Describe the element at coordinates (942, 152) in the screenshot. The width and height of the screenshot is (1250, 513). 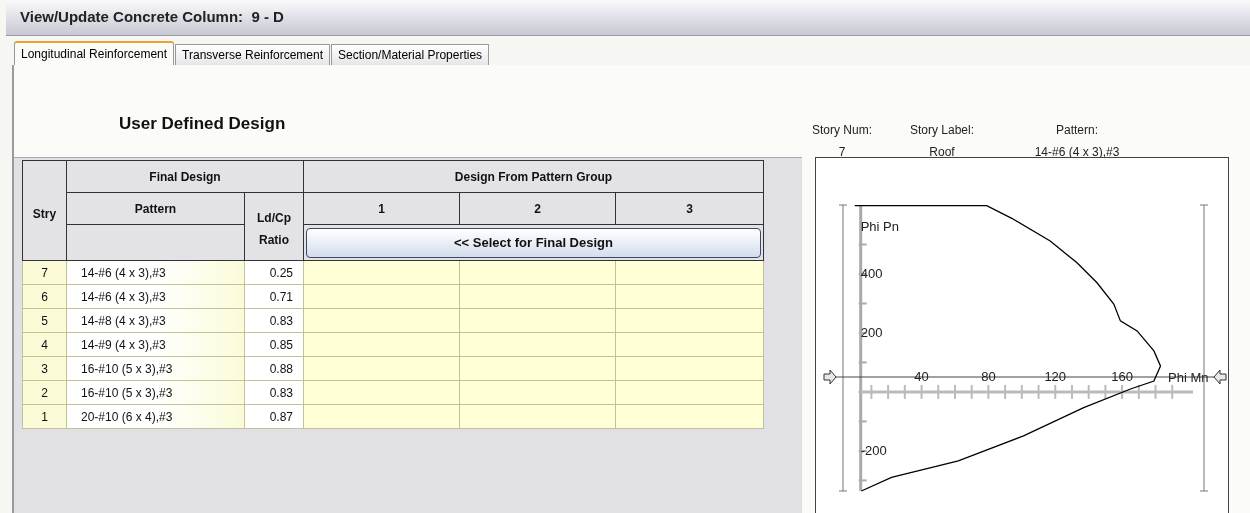
I see `info-value: Roof` at that location.